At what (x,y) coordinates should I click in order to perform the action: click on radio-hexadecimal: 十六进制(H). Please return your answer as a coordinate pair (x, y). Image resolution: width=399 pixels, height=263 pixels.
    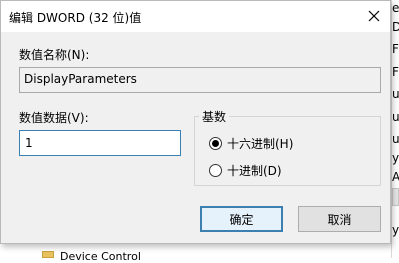
    Looking at the image, I should click on (251, 143).